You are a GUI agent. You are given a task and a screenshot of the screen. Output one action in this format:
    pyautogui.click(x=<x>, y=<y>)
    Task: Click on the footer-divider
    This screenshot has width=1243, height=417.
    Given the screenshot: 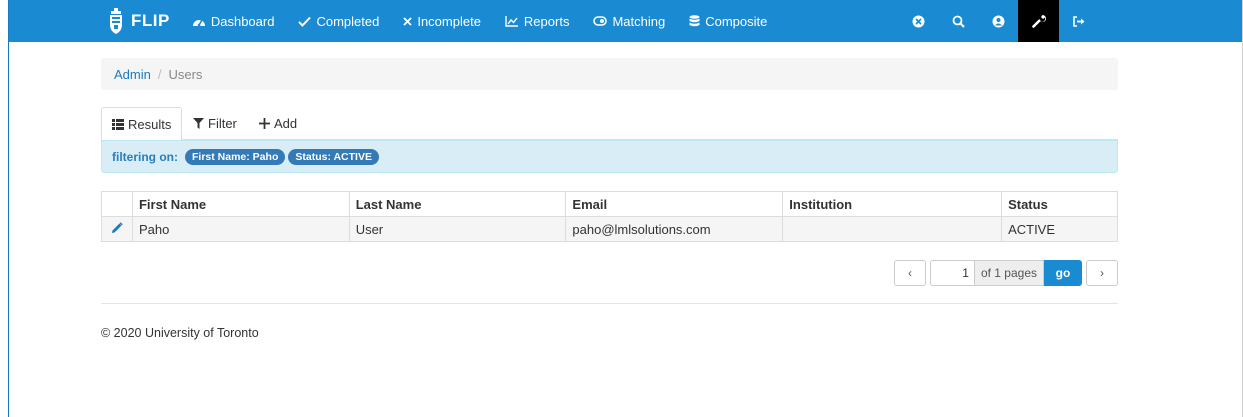 What is the action you would take?
    pyautogui.click(x=609, y=303)
    